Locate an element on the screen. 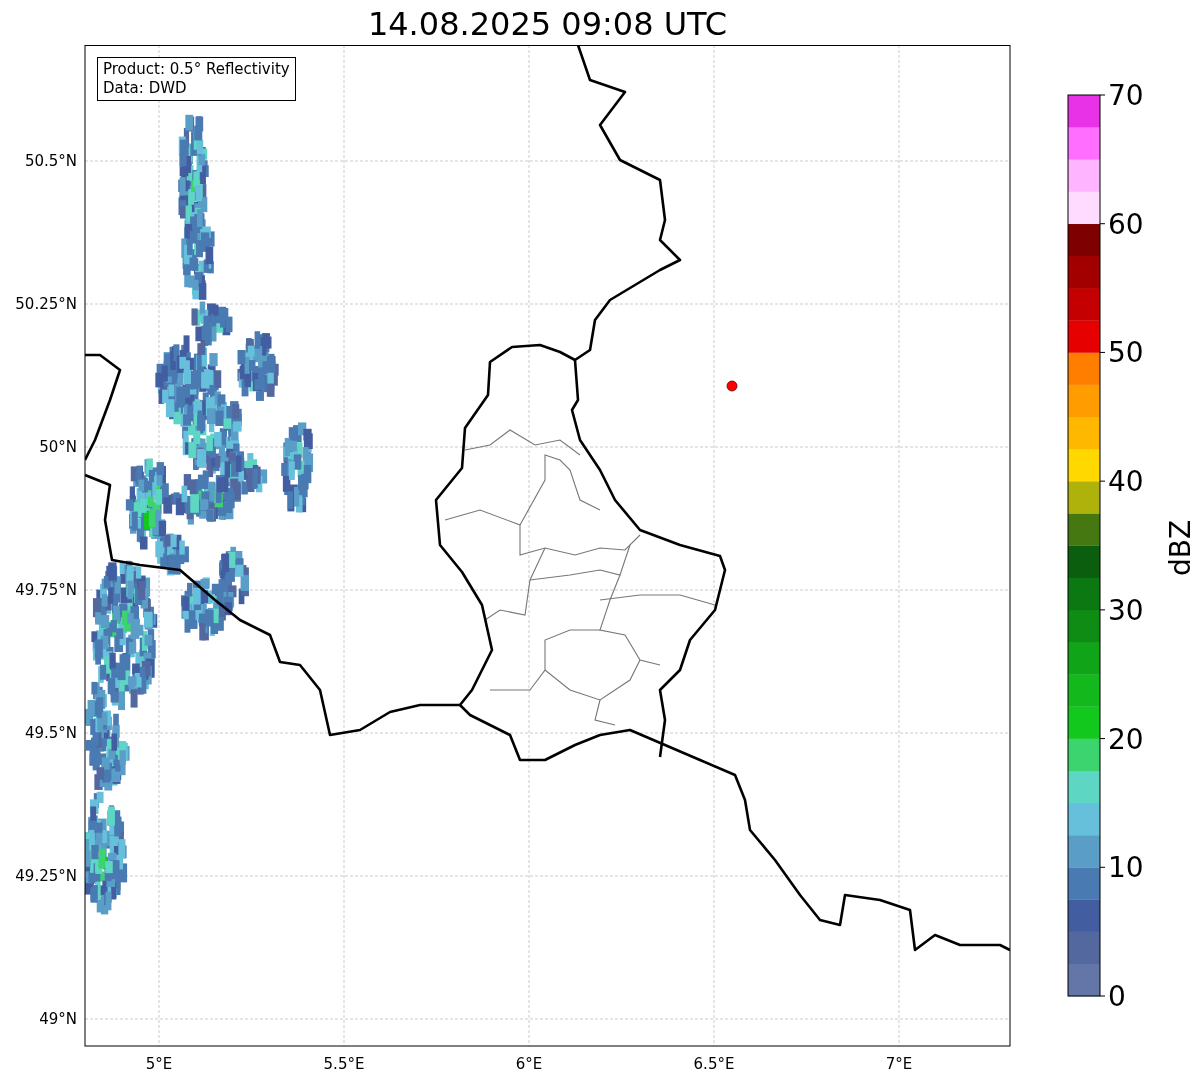 The image size is (1202, 1081). colorbar-tick-label: 10 is located at coordinates (1126, 868).